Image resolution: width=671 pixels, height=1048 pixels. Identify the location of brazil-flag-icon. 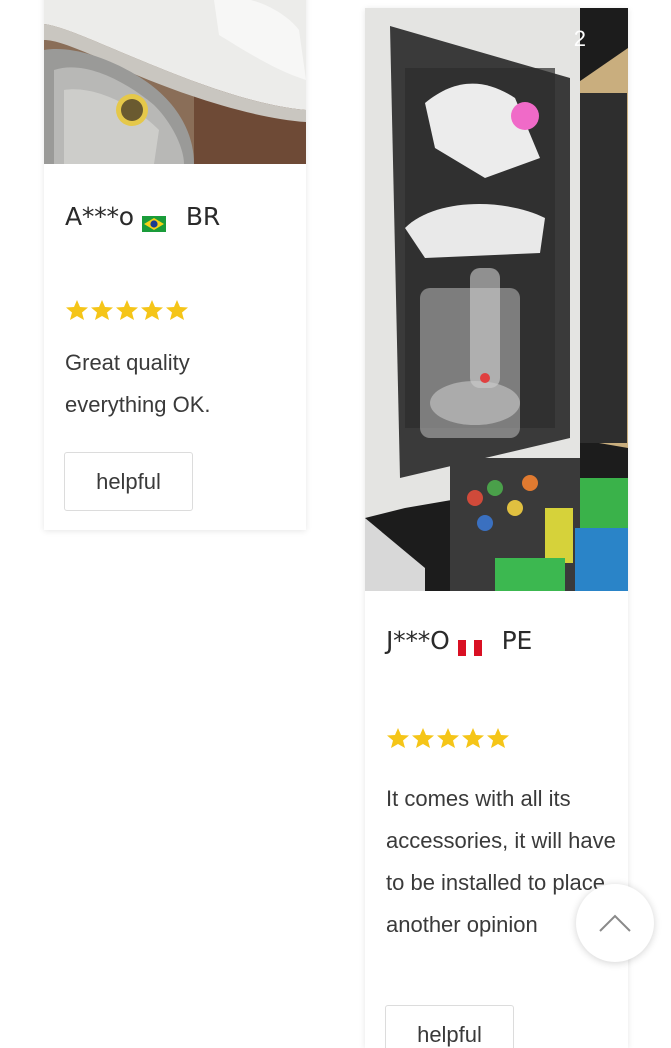
(153, 220).